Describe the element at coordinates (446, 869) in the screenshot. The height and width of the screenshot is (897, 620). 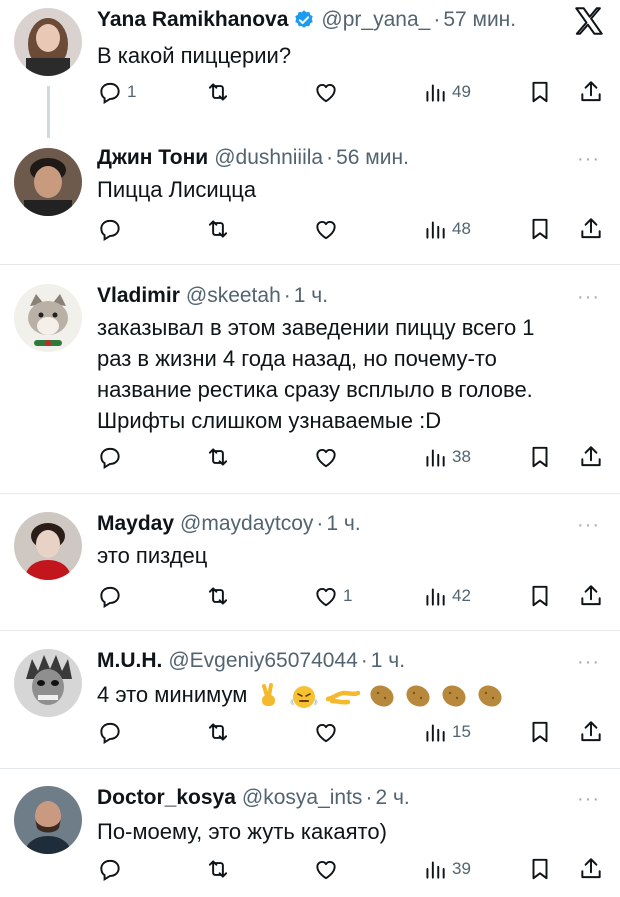
I see `views-button: 39` at that location.